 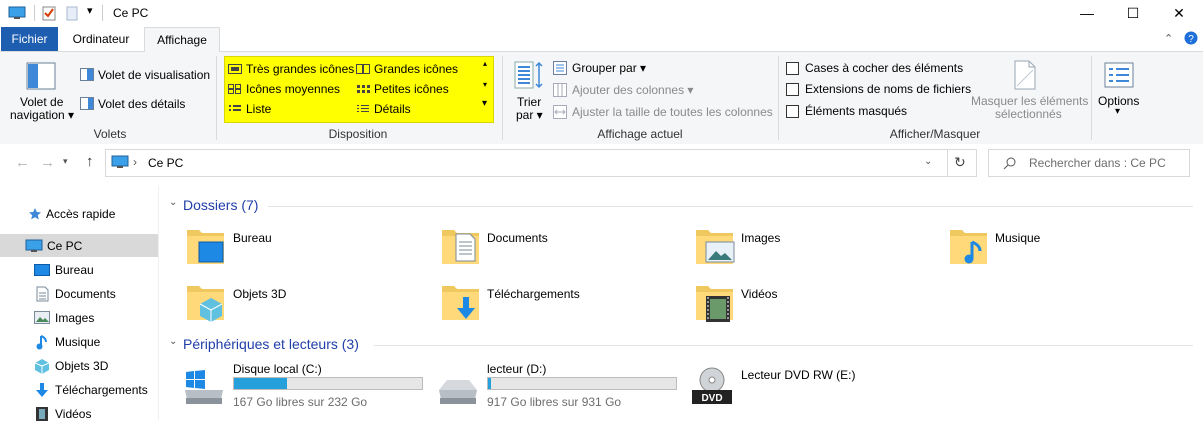 I want to click on volet-visualisation-button: Volet de visualisation, so click(x=154, y=75).